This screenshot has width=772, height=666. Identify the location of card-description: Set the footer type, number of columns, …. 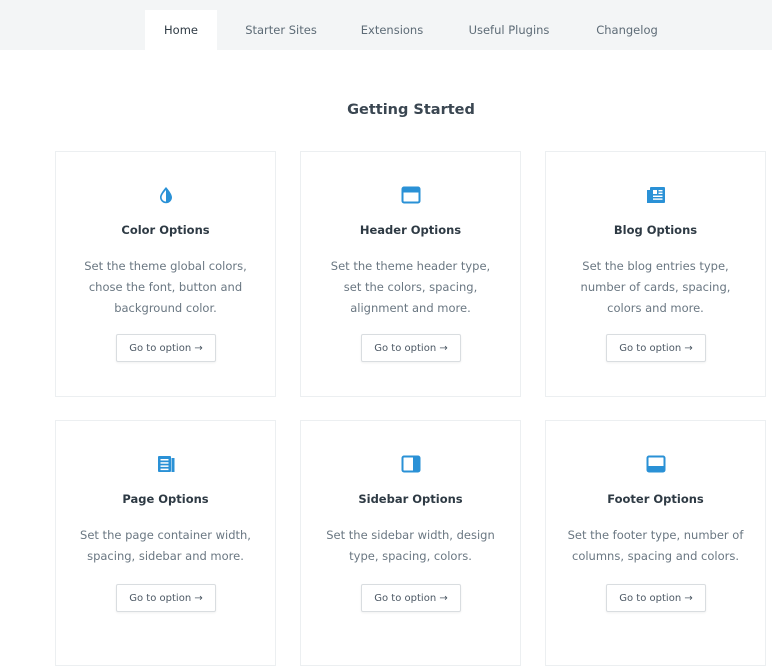
(655, 545).